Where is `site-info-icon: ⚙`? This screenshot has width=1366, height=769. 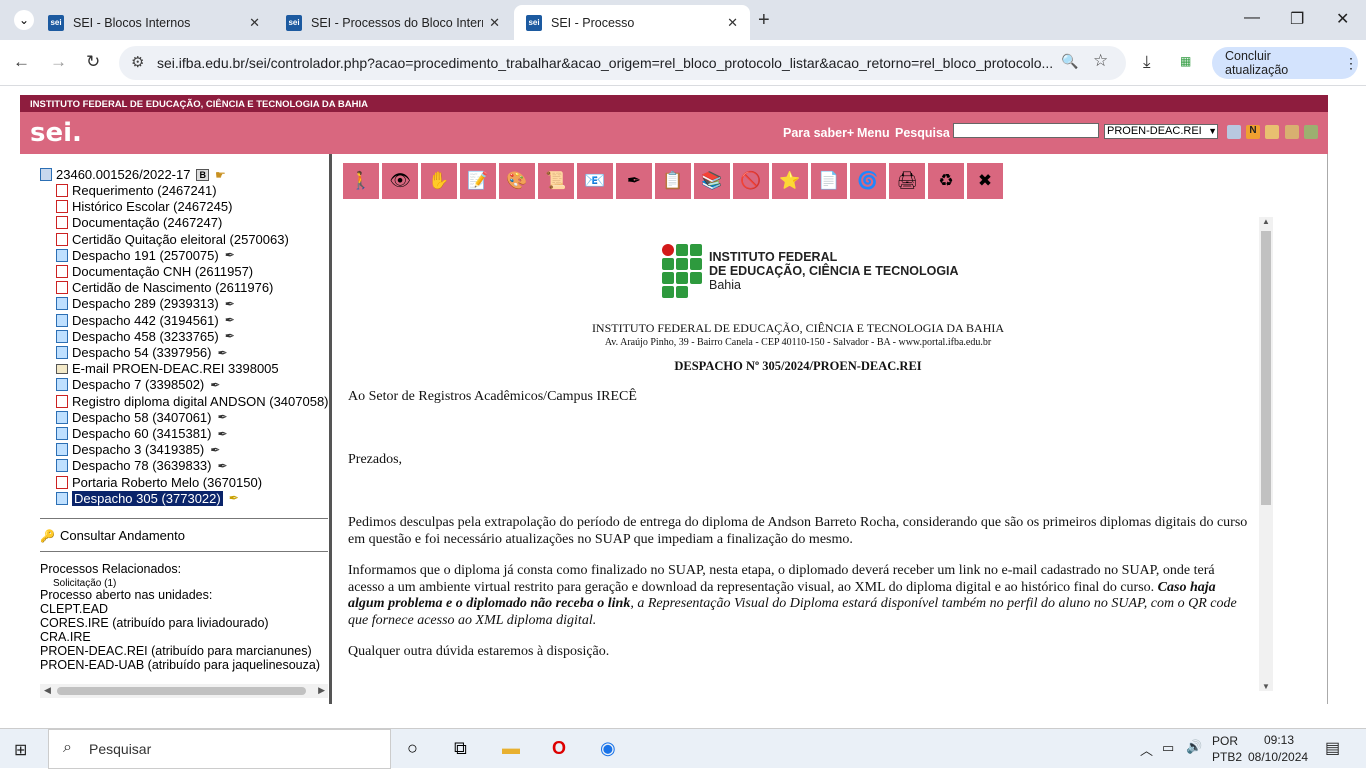
site-info-icon: ⚙ is located at coordinates (137, 62).